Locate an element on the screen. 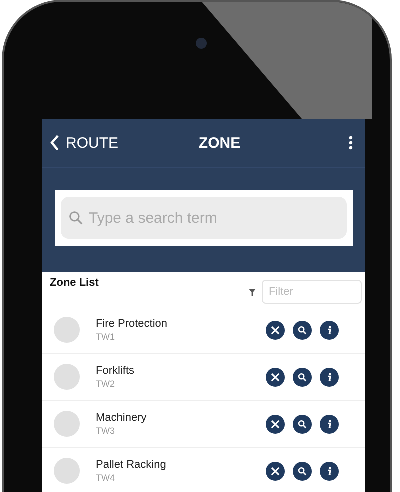 The width and height of the screenshot is (400, 492). zone-name: Fire Protection is located at coordinates (132, 324).